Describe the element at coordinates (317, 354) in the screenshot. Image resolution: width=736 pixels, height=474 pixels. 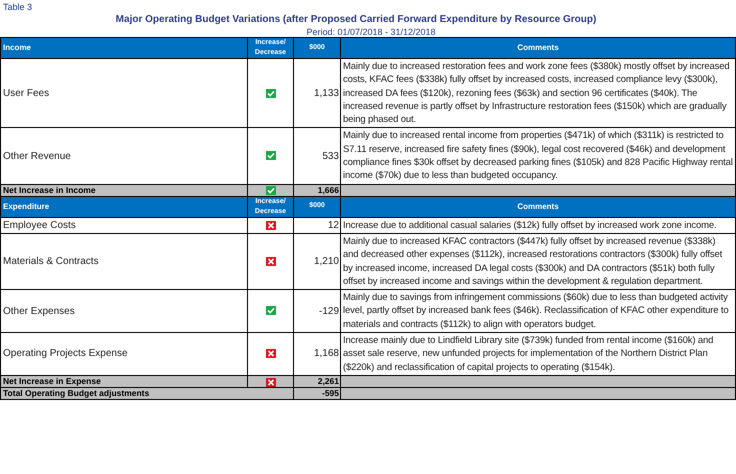
I see `table-cell: 1,168` at that location.